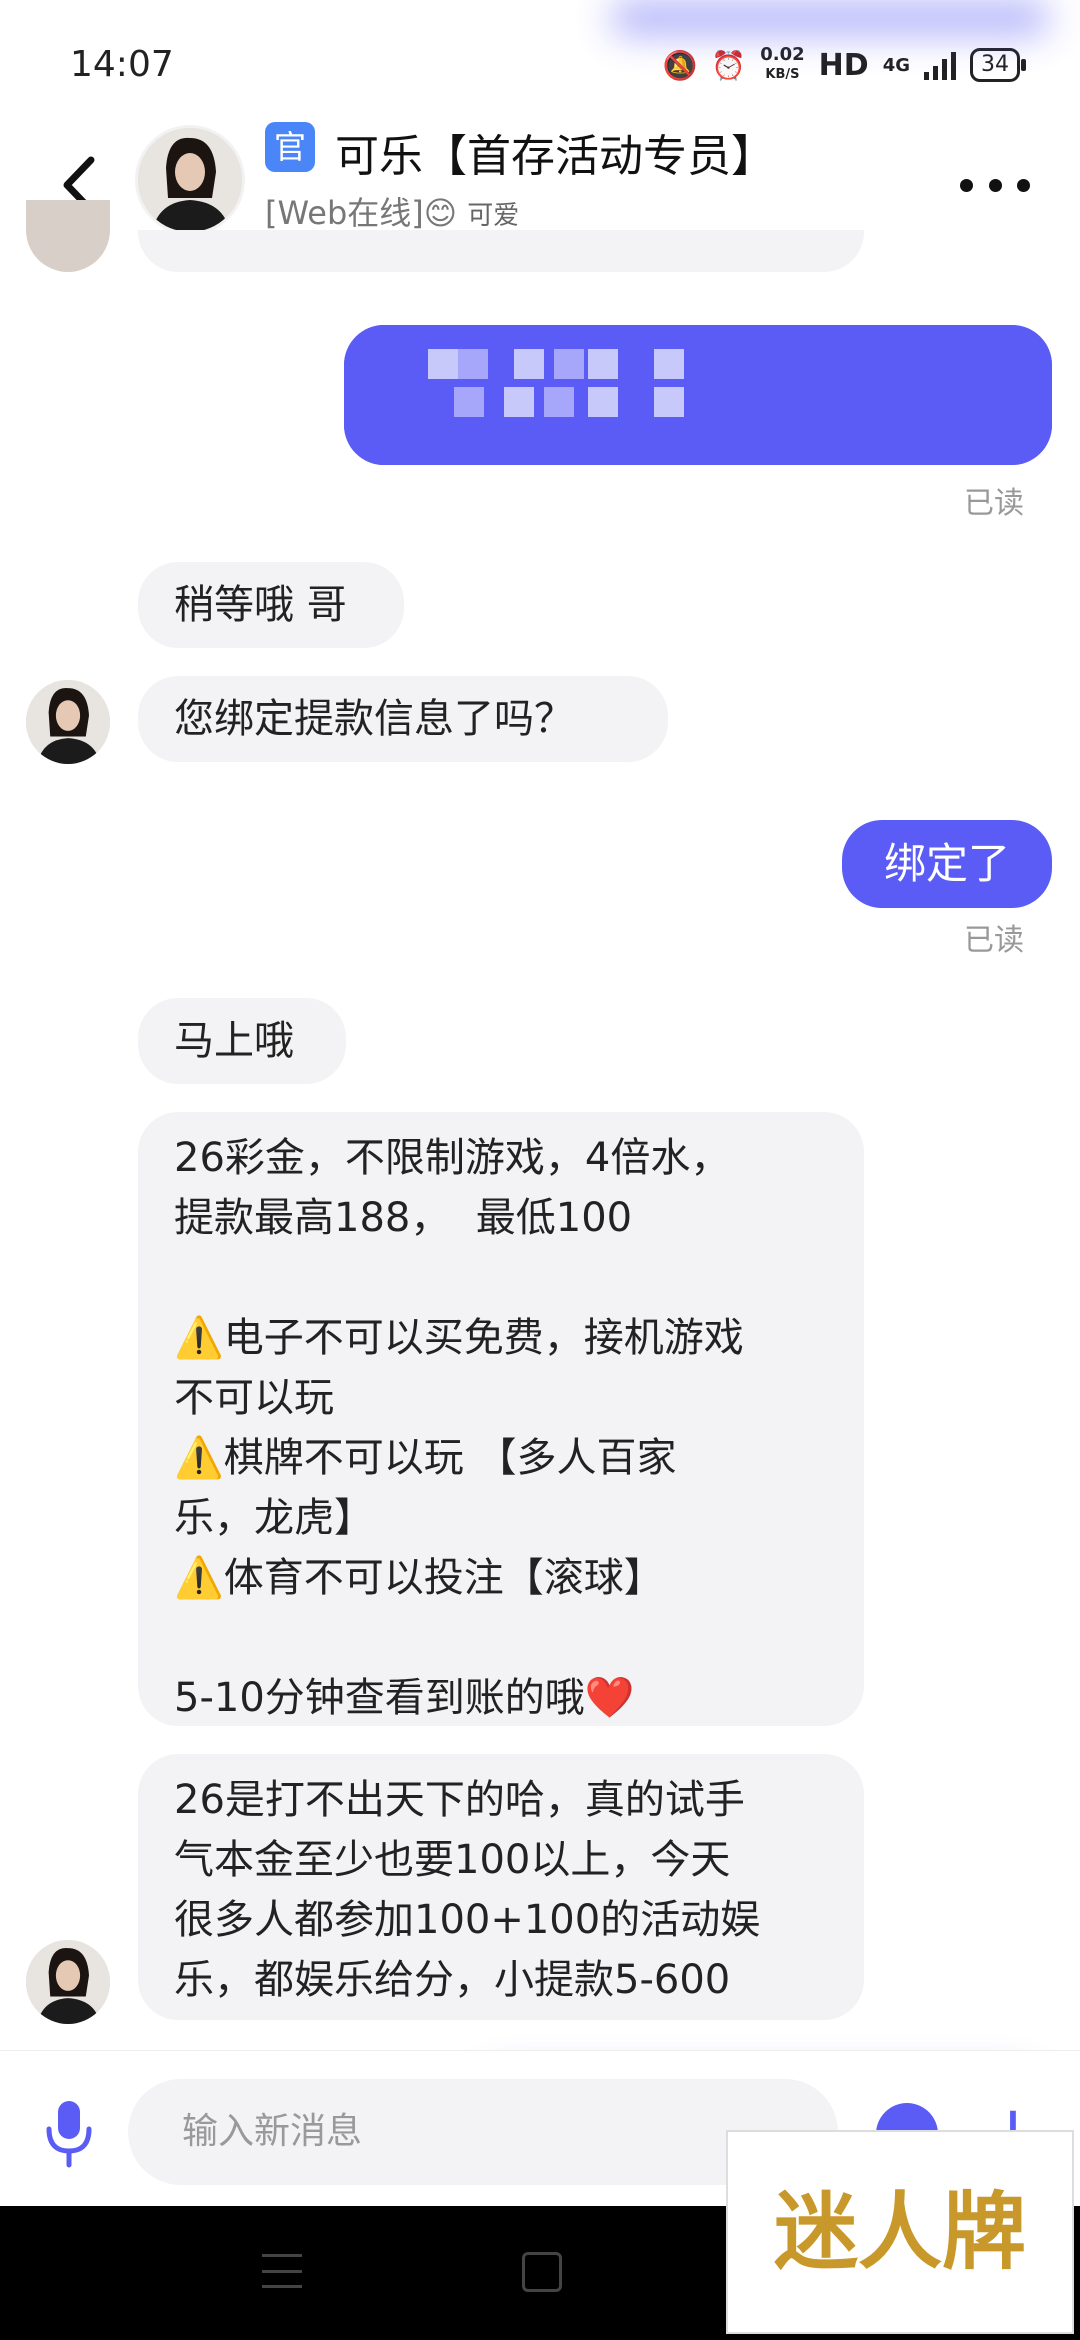 Image resolution: width=1080 pixels, height=2340 pixels. Describe the element at coordinates (459, 1800) in the screenshot. I see `message-line: 26是打不出天下的哈，真的试手` at that location.